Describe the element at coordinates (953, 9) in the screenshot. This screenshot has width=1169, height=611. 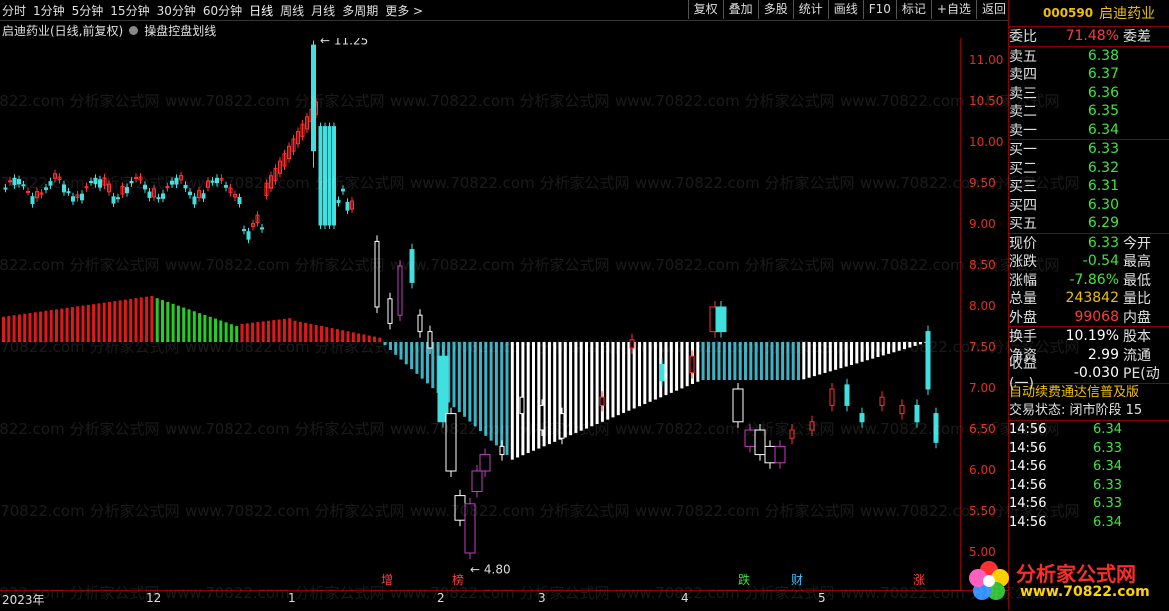
I see `tool-button: +自选` at that location.